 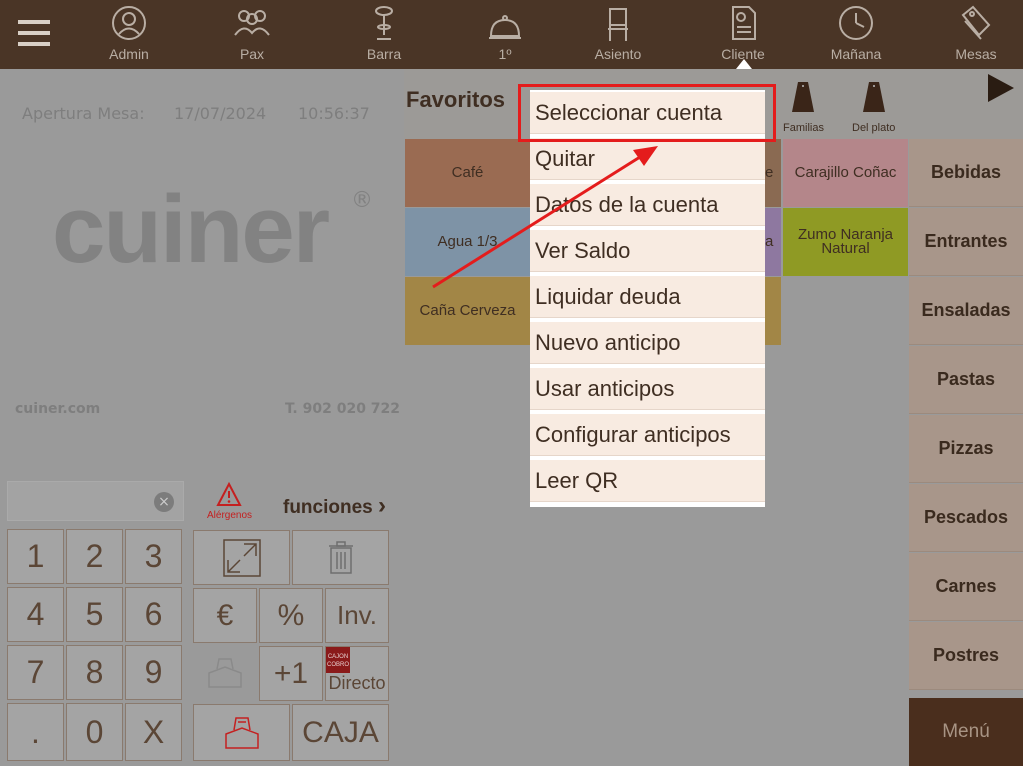 I want to click on tile-hidden-2: a, so click(x=773, y=242).